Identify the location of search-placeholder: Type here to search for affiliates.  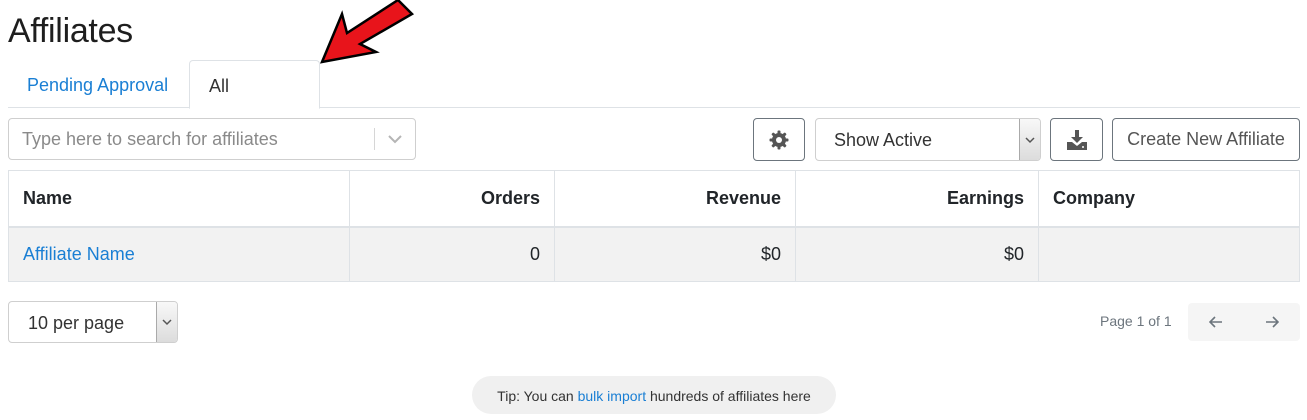
(150, 139).